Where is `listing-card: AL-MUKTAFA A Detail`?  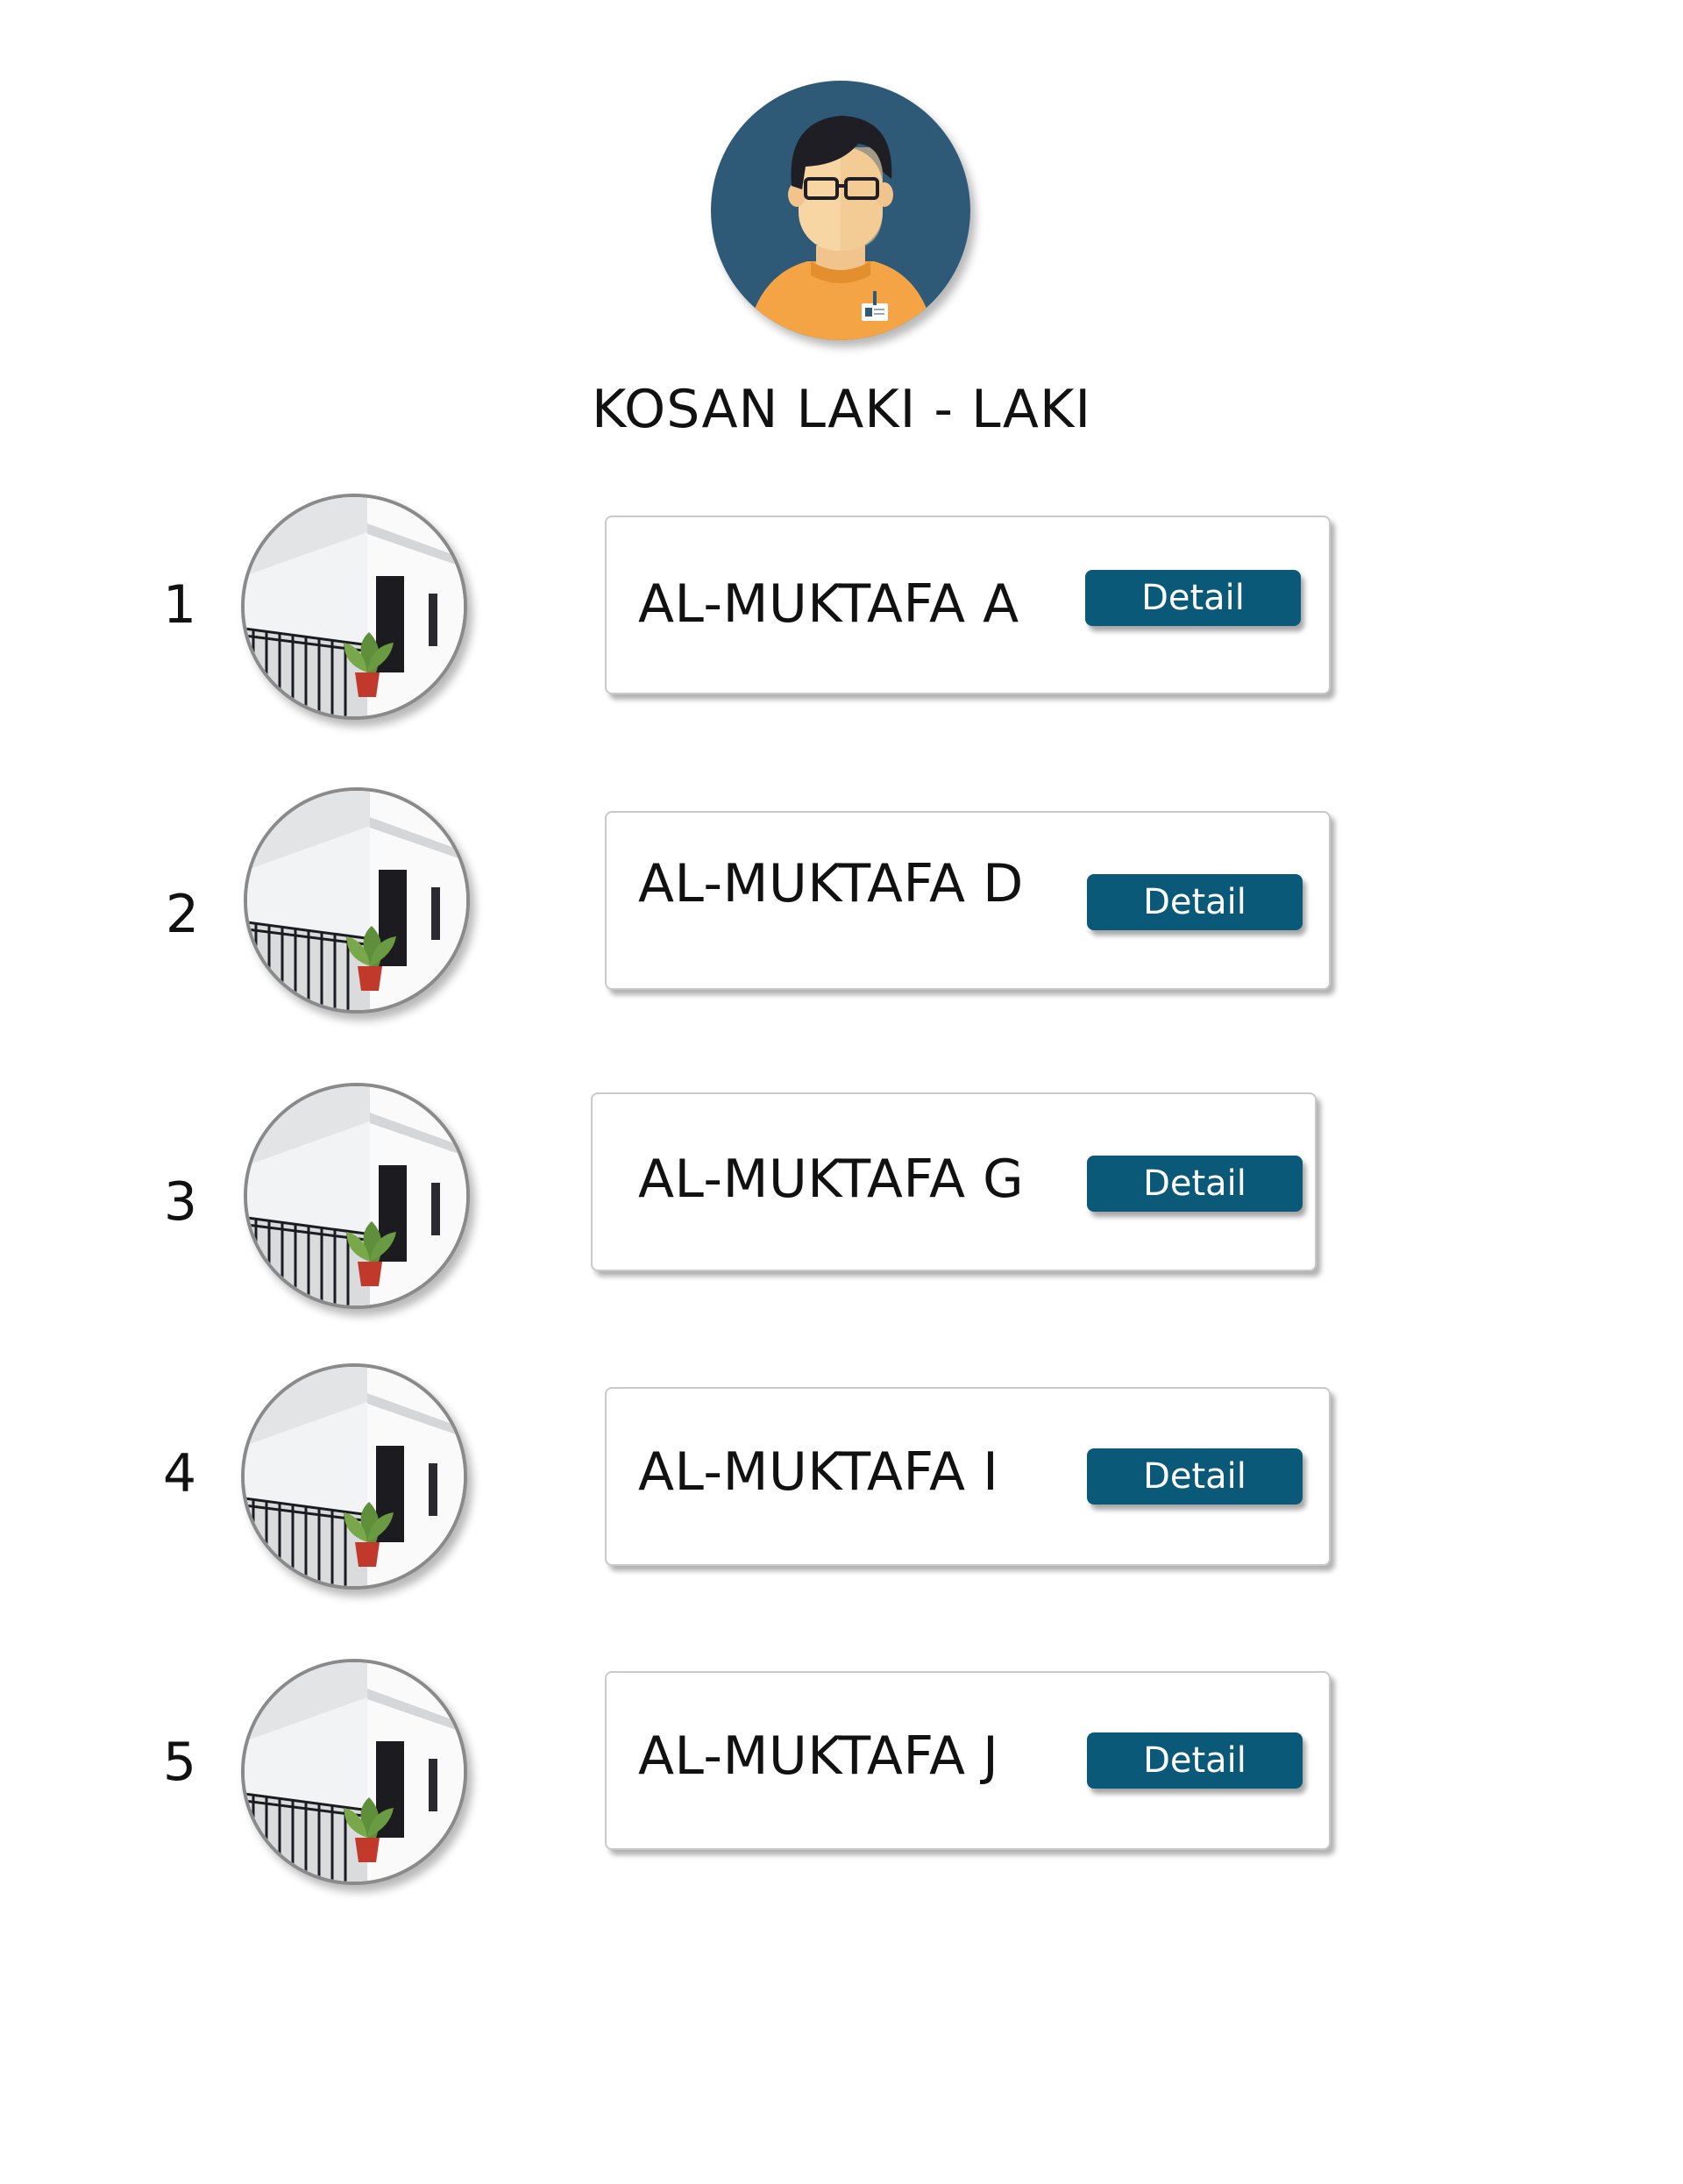
listing-card: AL-MUKTAFA A Detail is located at coordinates (968, 605).